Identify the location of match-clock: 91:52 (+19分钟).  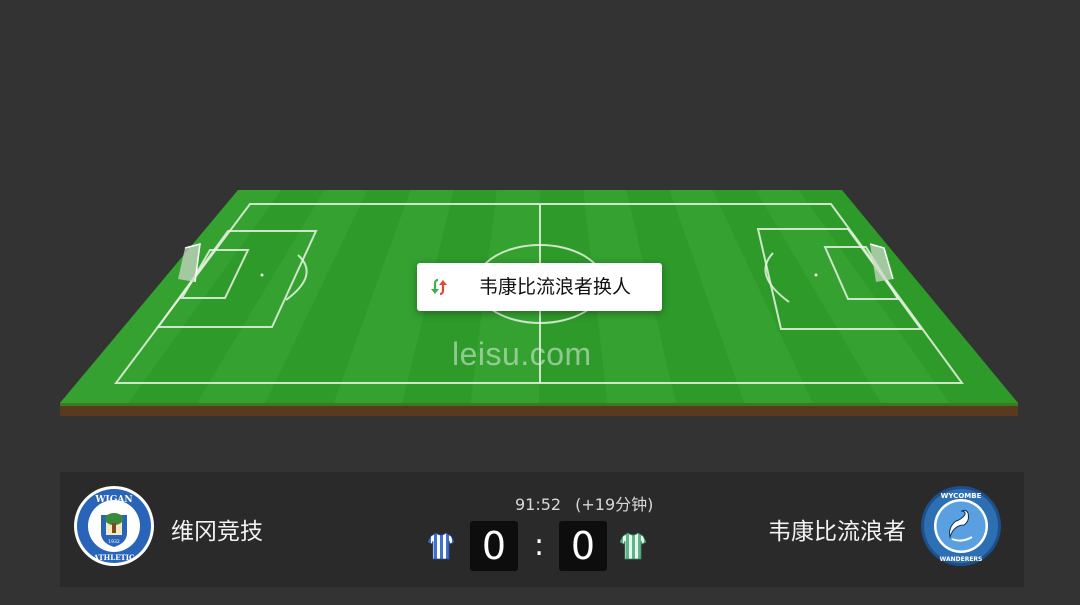
(584, 503).